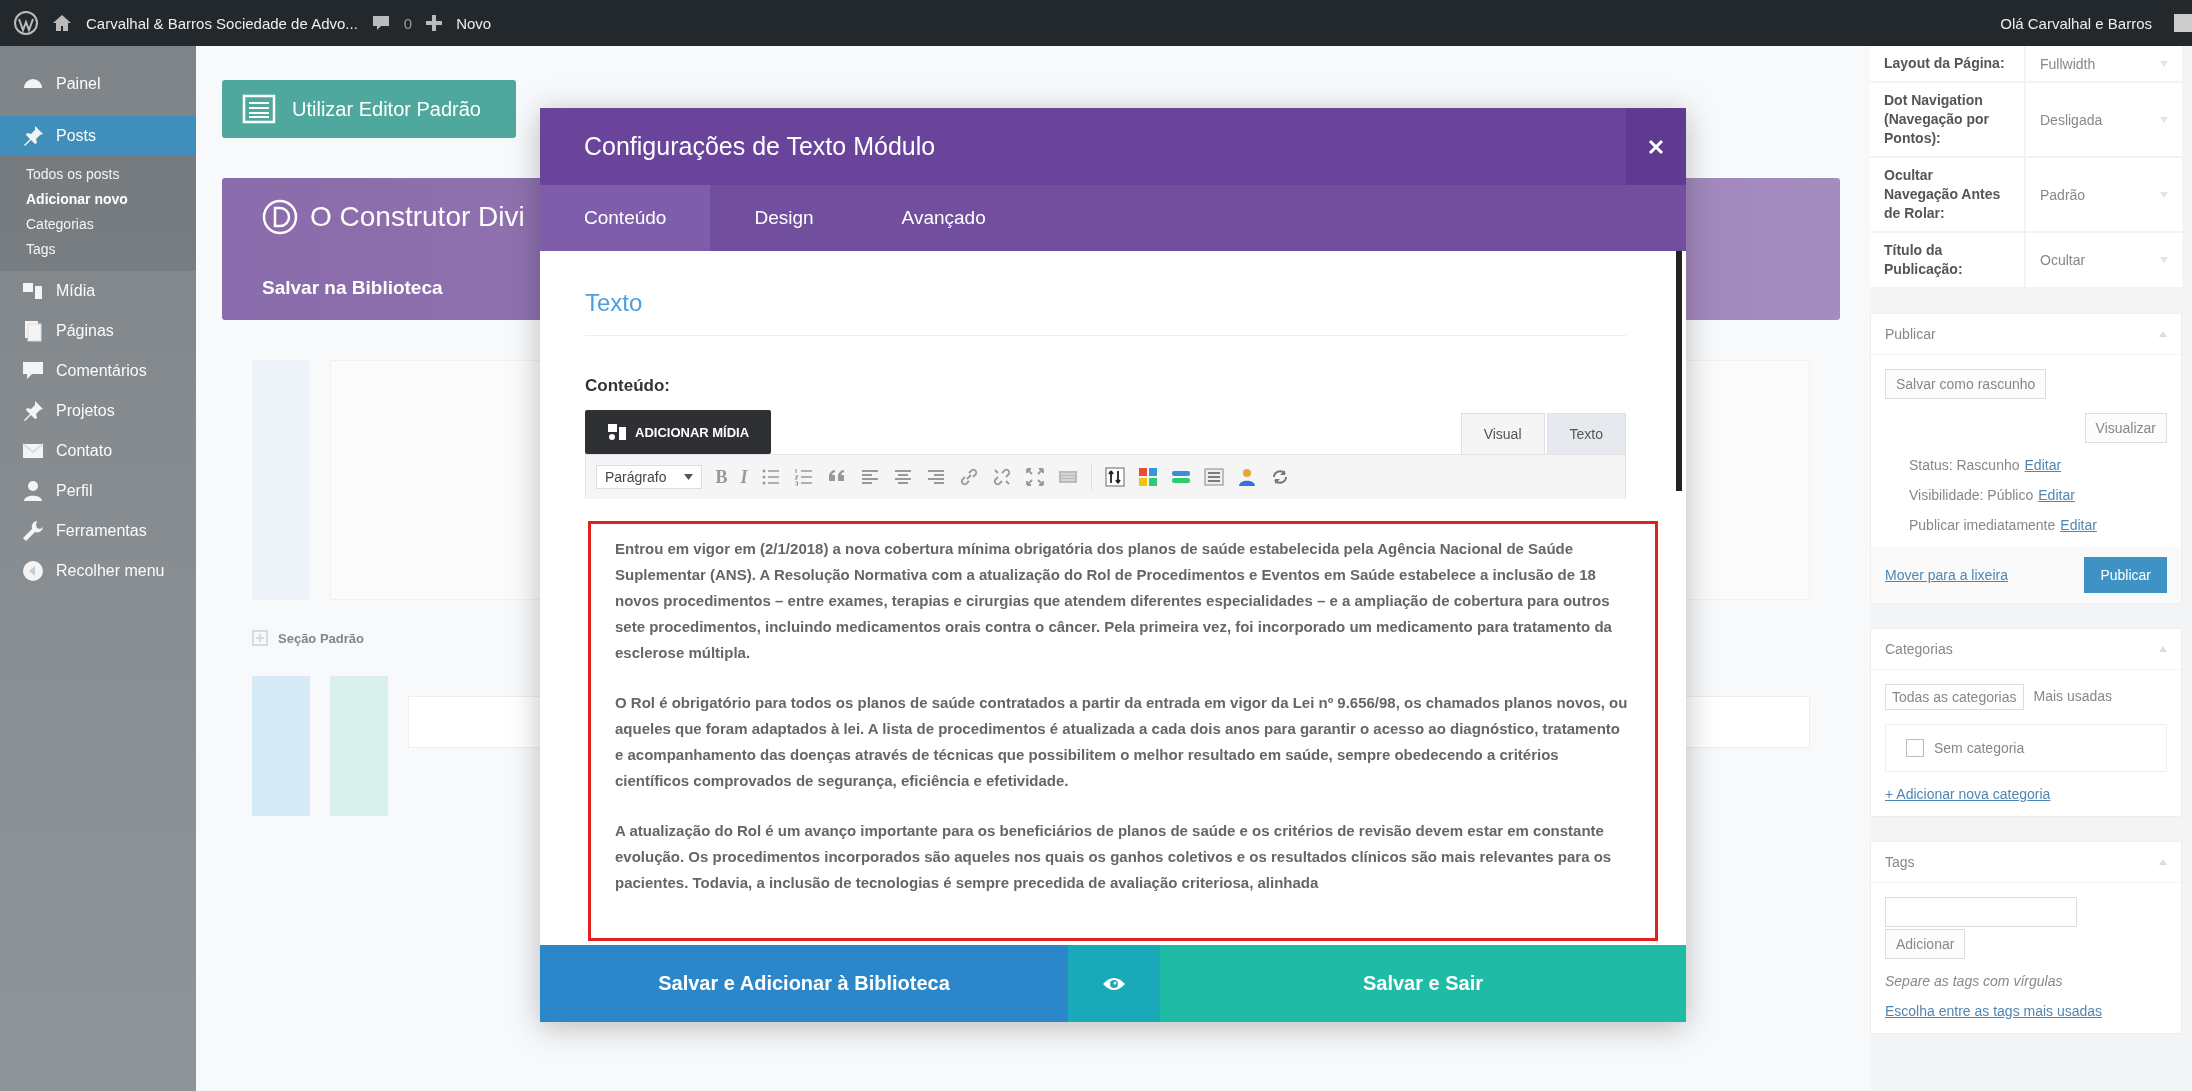  I want to click on align-left-icon, so click(869, 477).